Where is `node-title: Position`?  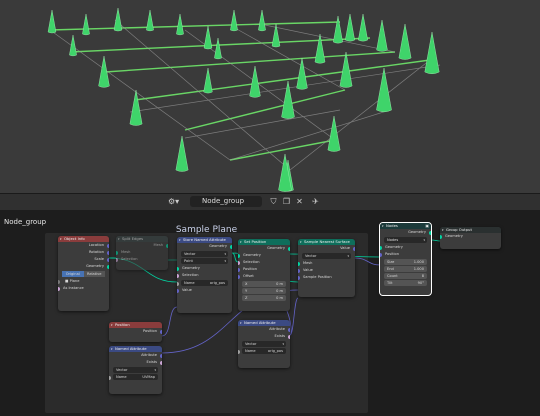 node-title: Position is located at coordinates (122, 324).